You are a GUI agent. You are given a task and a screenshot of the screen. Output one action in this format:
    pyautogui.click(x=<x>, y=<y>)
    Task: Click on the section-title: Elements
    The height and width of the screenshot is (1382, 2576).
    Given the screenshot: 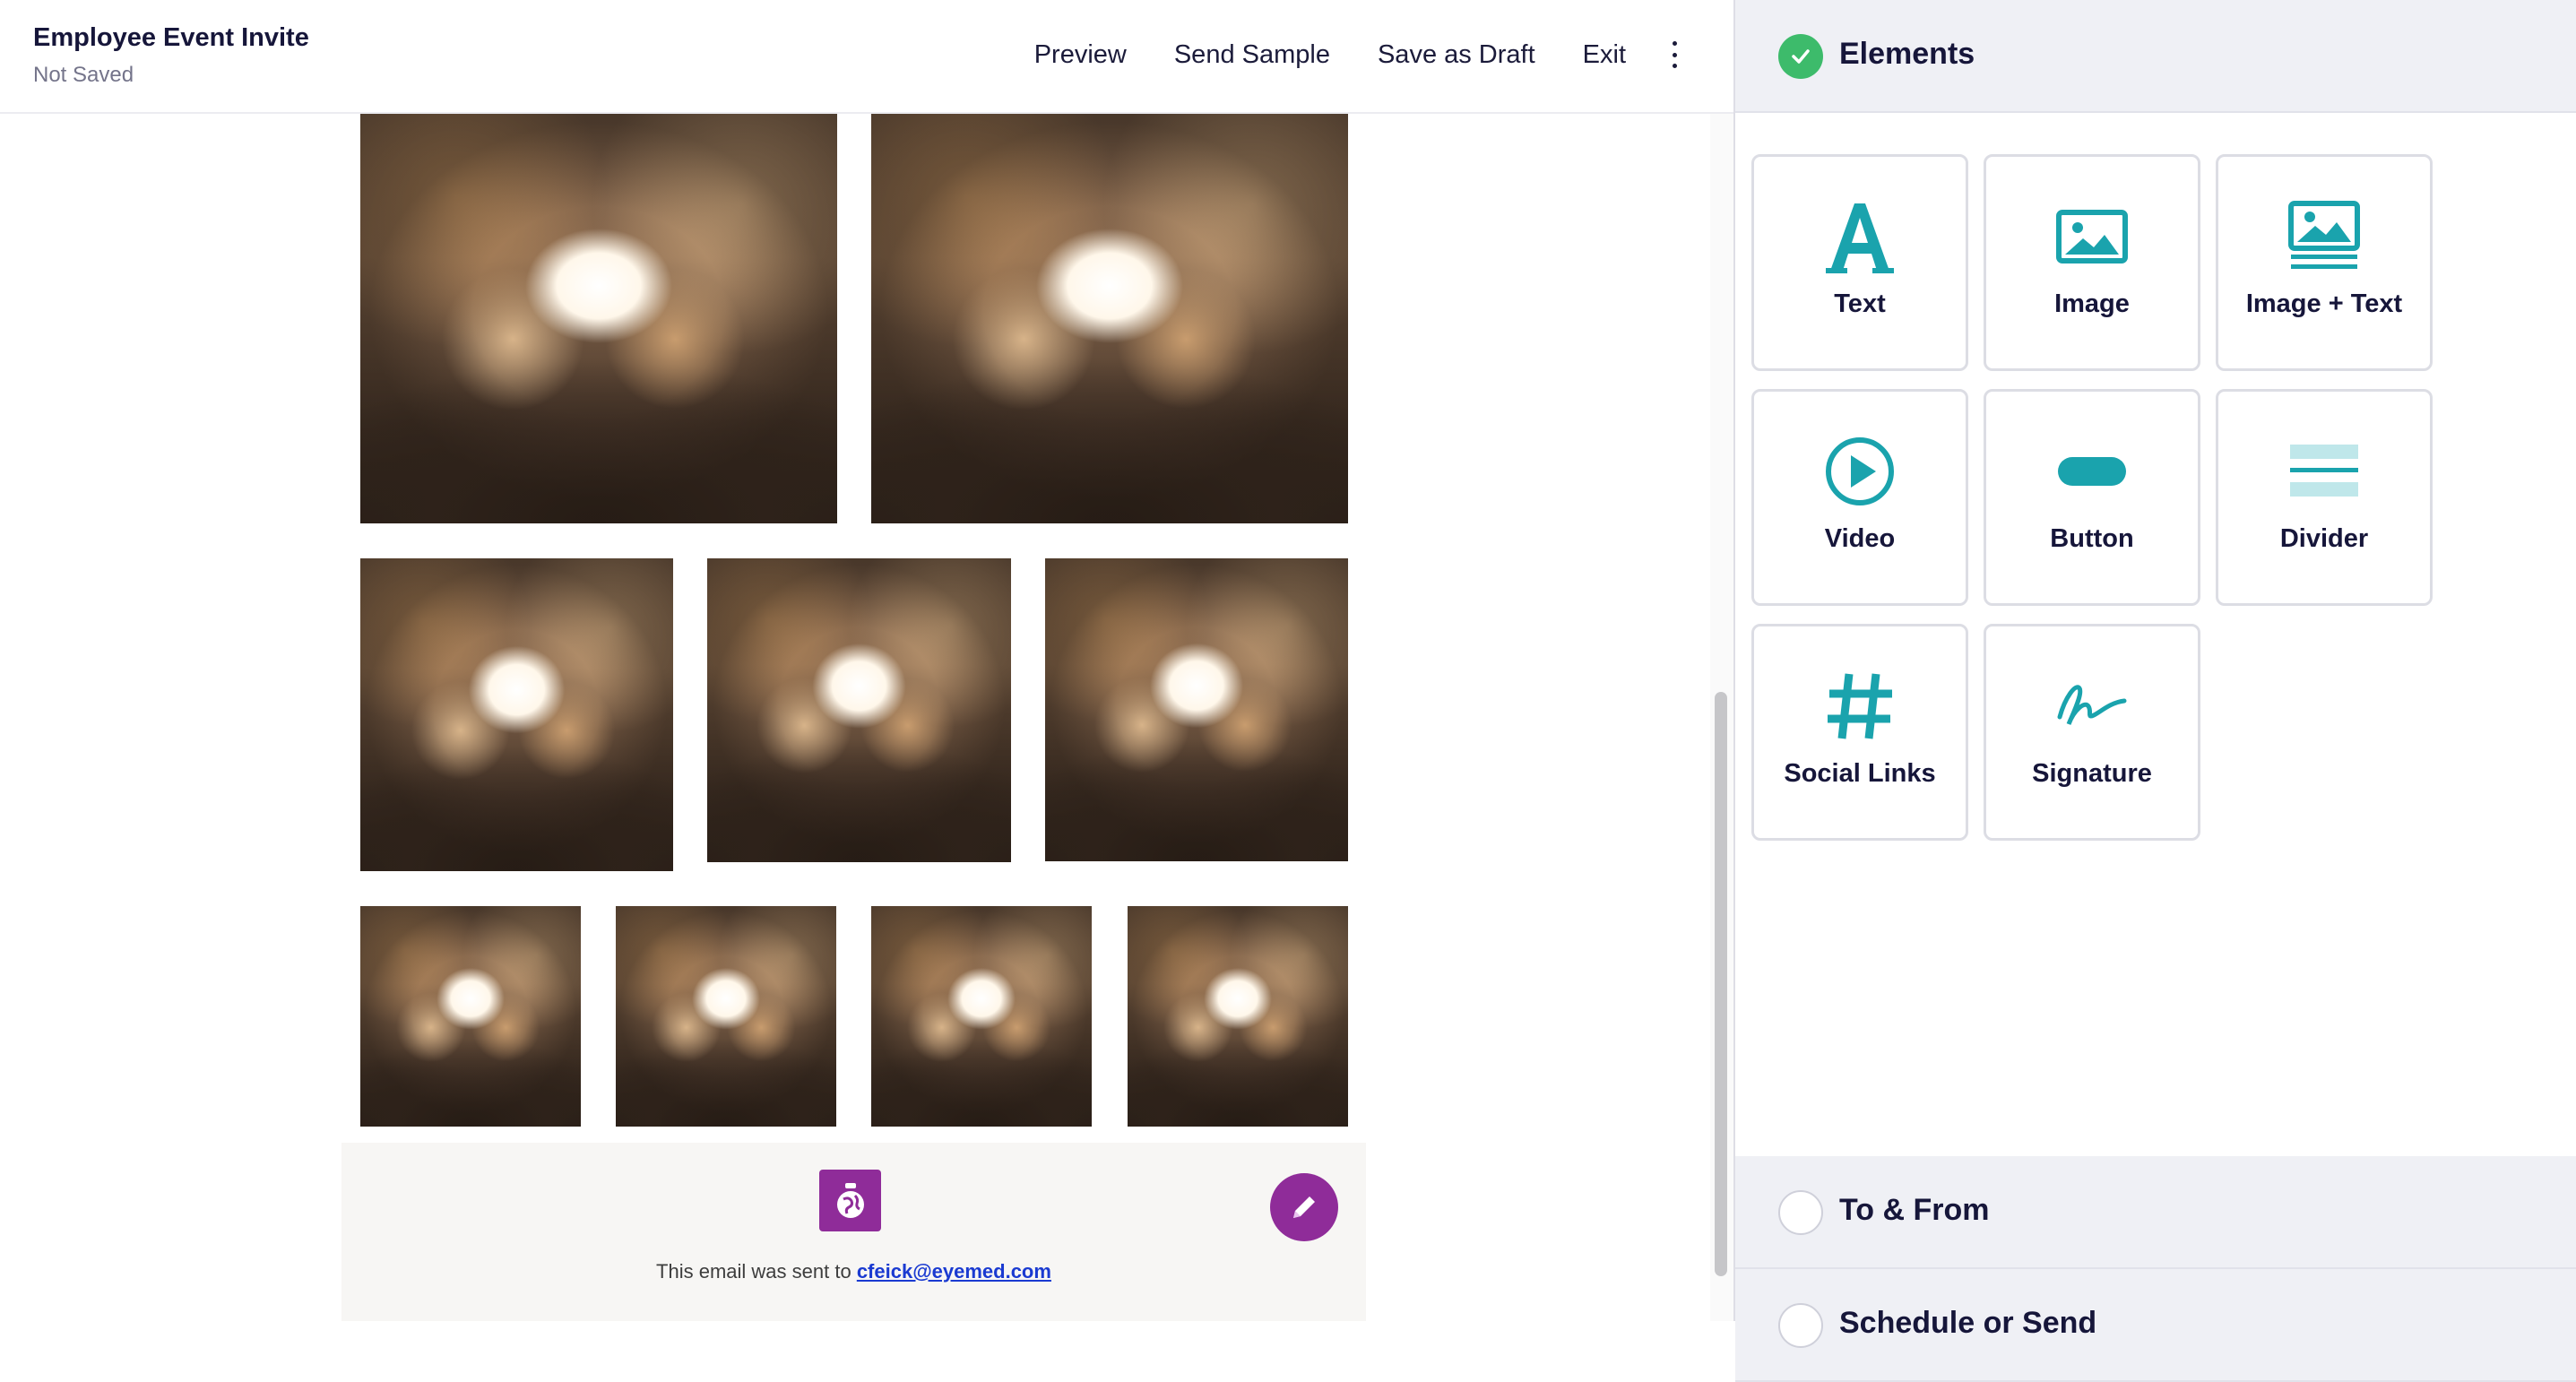 What is the action you would take?
    pyautogui.click(x=1907, y=54)
    